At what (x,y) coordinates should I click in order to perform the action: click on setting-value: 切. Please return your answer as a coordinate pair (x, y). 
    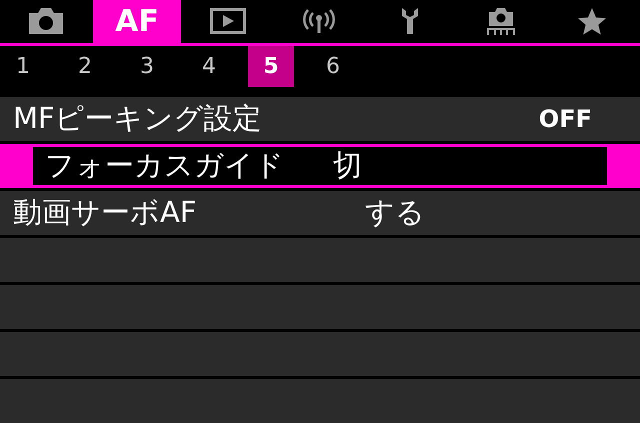
    Looking at the image, I should click on (347, 165).